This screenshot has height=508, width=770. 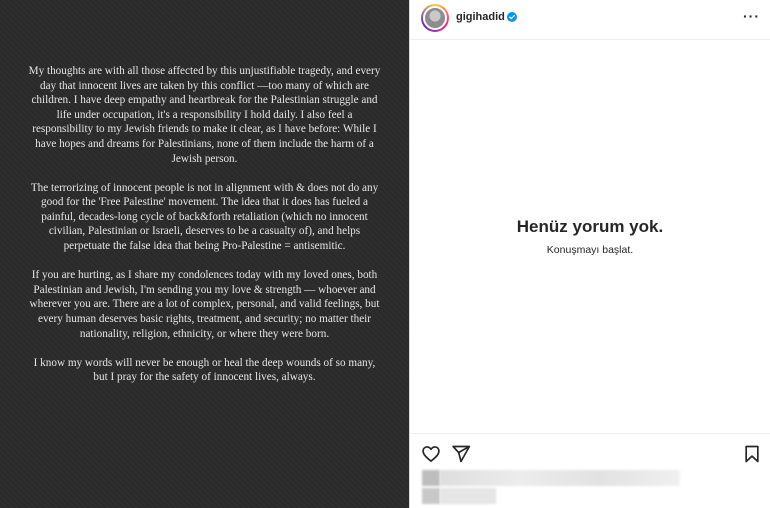 I want to click on avatar-image, so click(x=435, y=18).